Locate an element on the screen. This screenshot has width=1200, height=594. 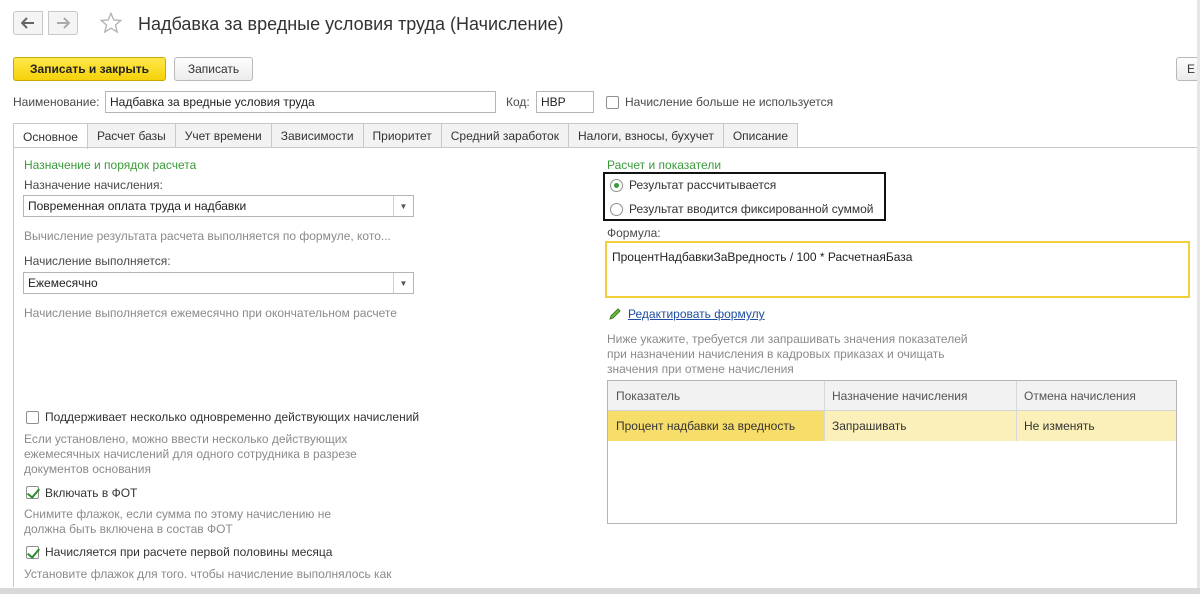
multi-accruals-checkbox is located at coordinates (32, 417).